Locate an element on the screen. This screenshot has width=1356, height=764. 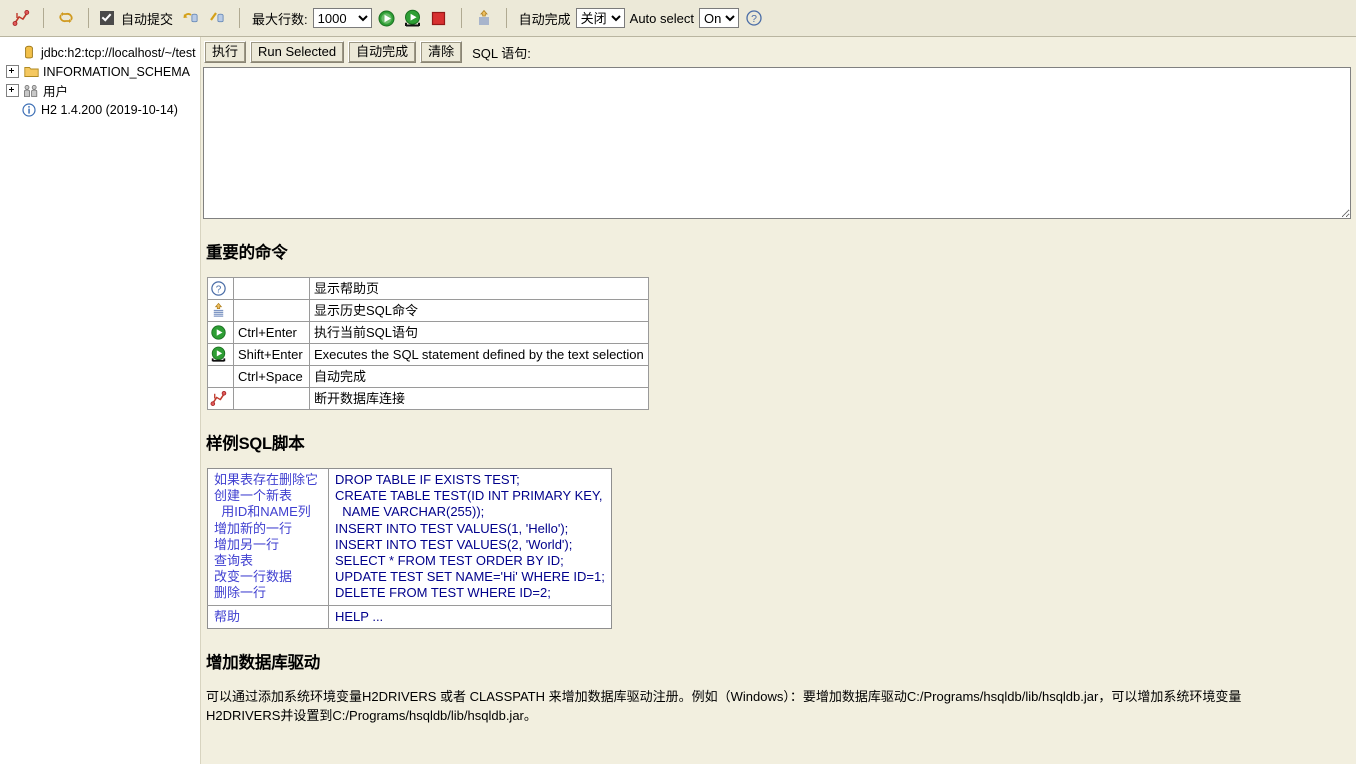
table-row: Ctrl+Space 自动完成 is located at coordinates (428, 376).